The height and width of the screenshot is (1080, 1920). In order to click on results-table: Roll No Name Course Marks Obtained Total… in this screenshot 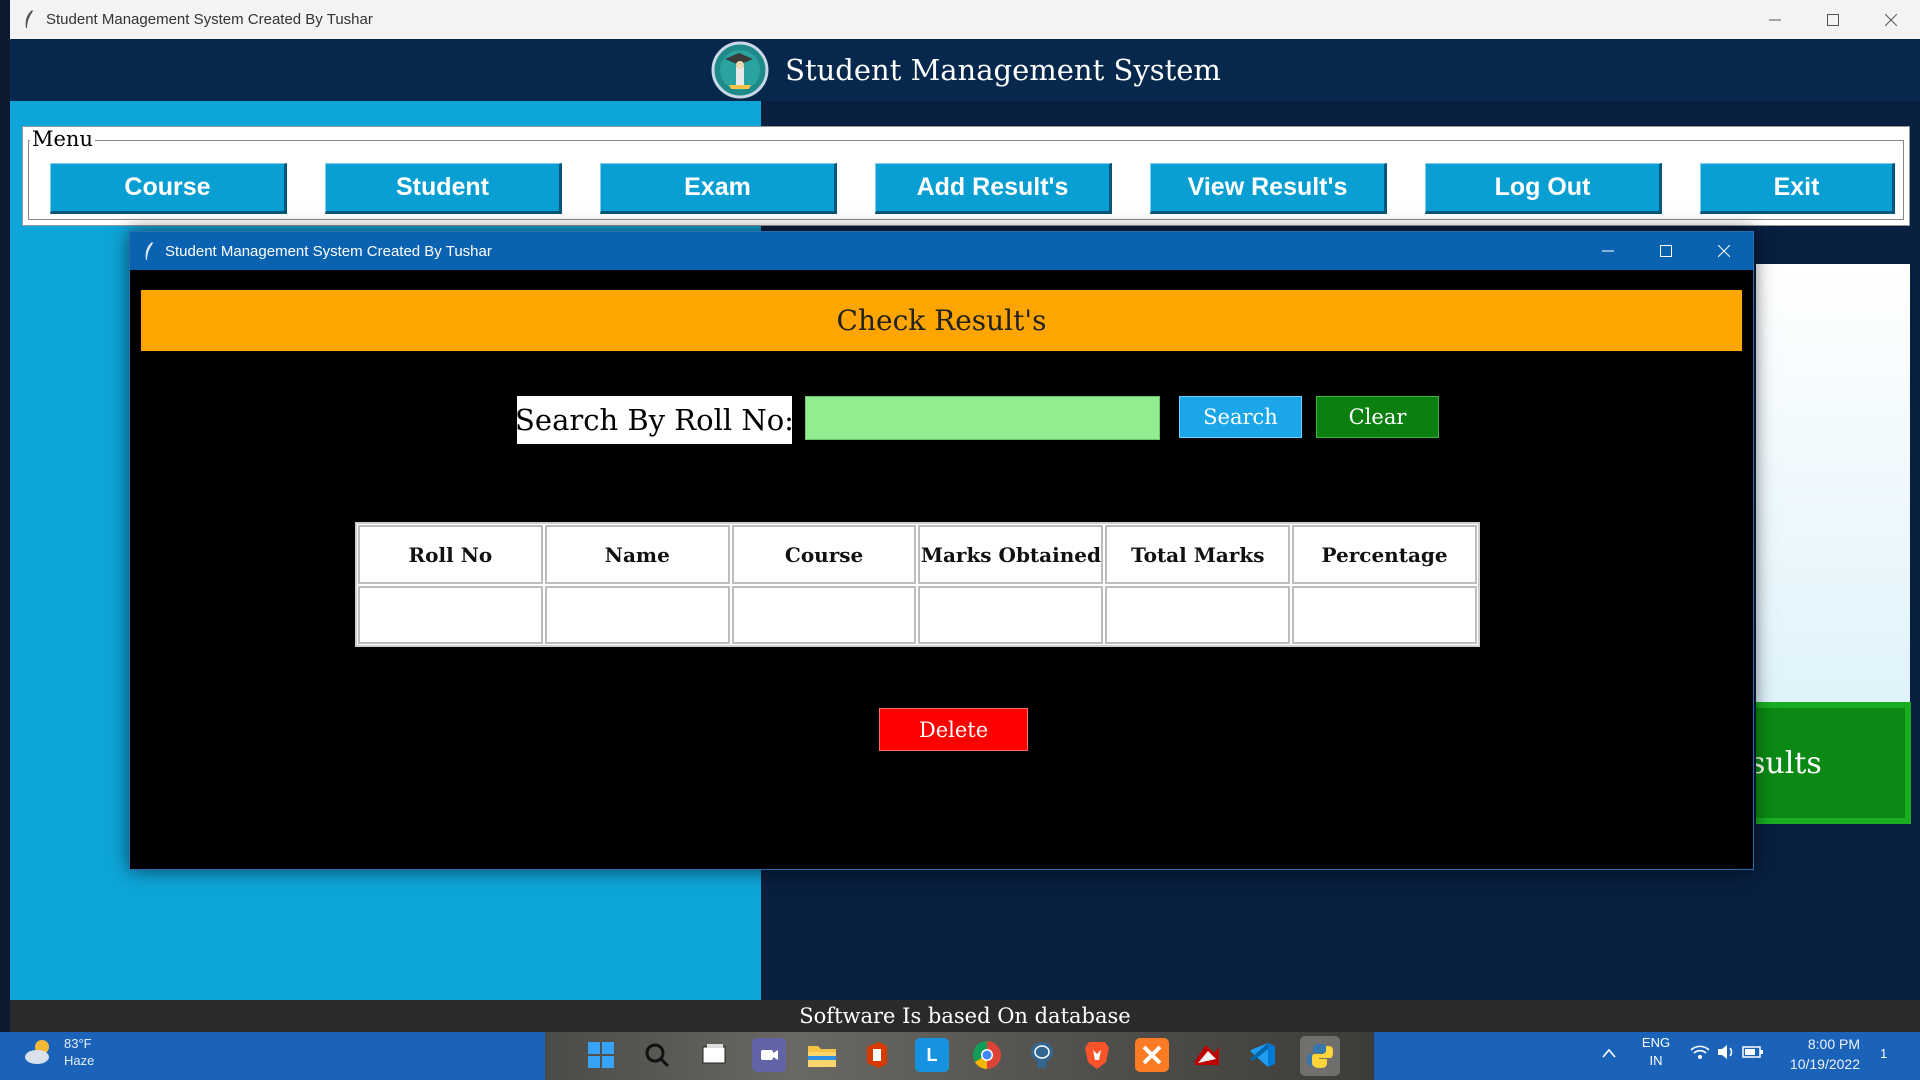, I will do `click(917, 584)`.